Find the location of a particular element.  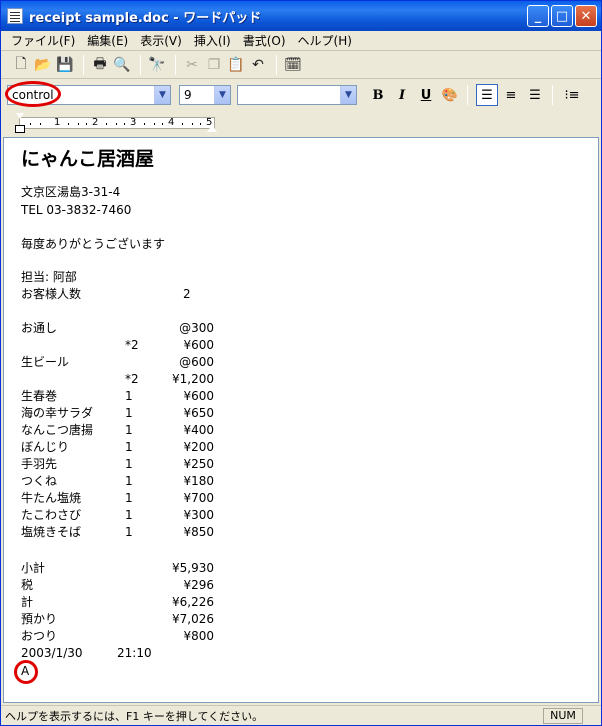

total-value: ¥800 is located at coordinates (198, 636).